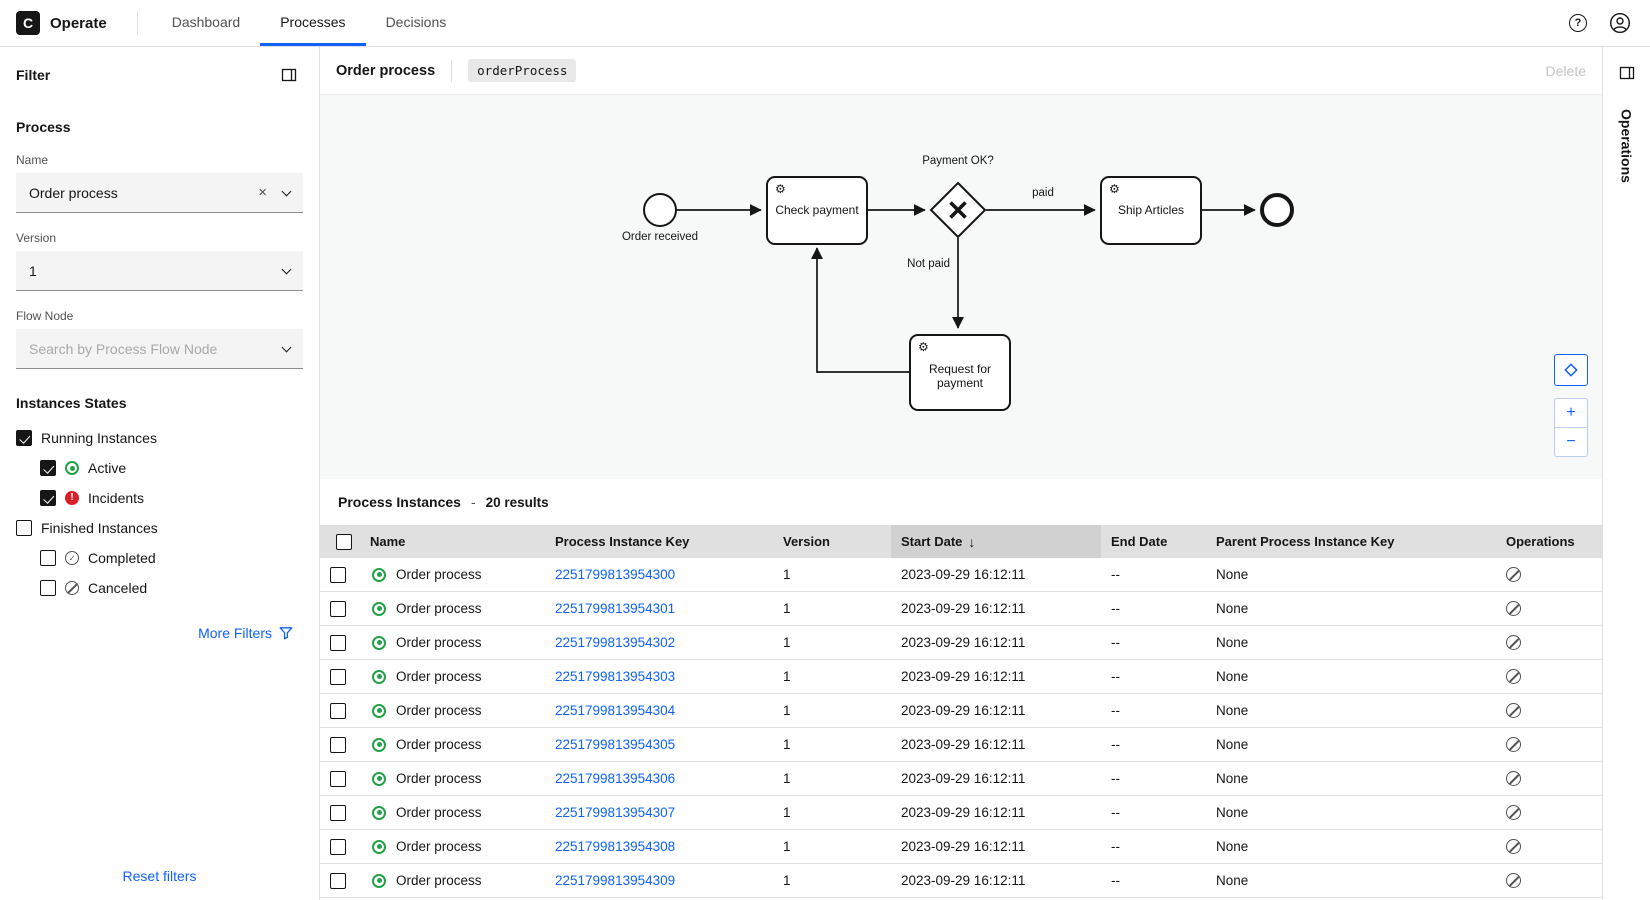  Describe the element at coordinates (159, 528) in the screenshot. I see `filter-state-row: Finished Instances` at that location.